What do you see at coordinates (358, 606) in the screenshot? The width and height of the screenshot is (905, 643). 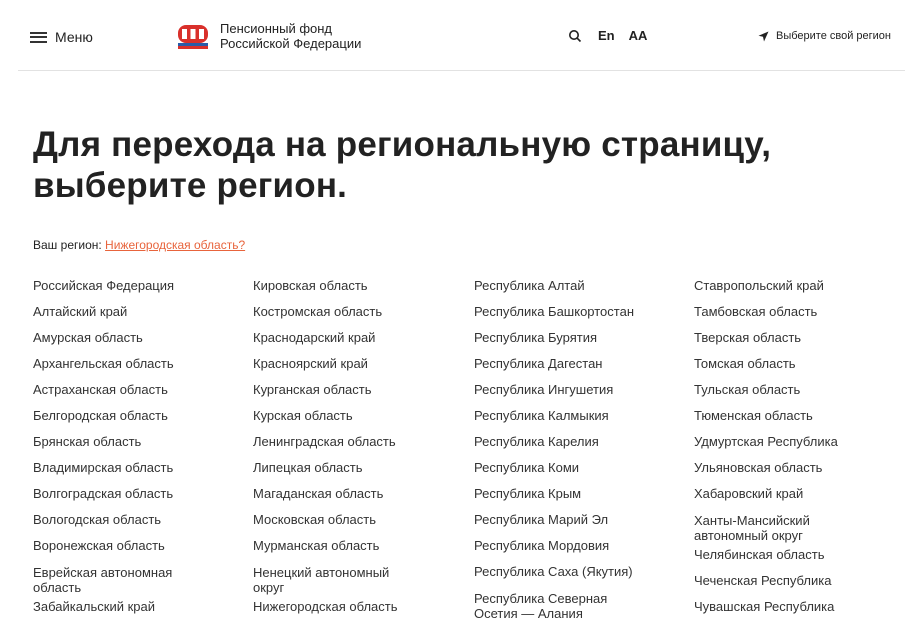 I see `region-link: Нижегородская область` at bounding box center [358, 606].